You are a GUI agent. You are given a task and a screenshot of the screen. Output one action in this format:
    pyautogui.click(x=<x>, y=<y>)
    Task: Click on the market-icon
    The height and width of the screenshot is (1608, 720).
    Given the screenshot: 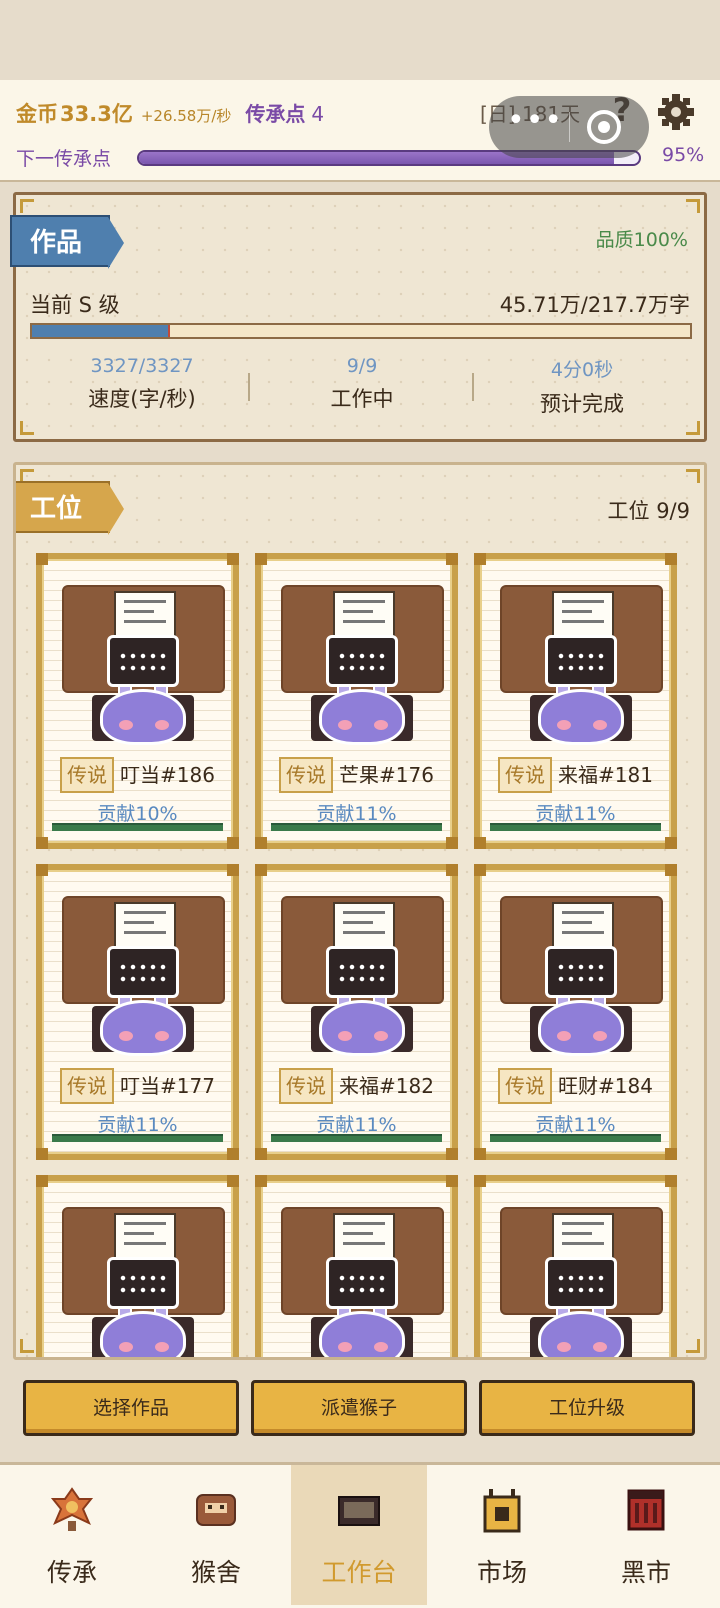 What is the action you would take?
    pyautogui.click(x=502, y=1511)
    